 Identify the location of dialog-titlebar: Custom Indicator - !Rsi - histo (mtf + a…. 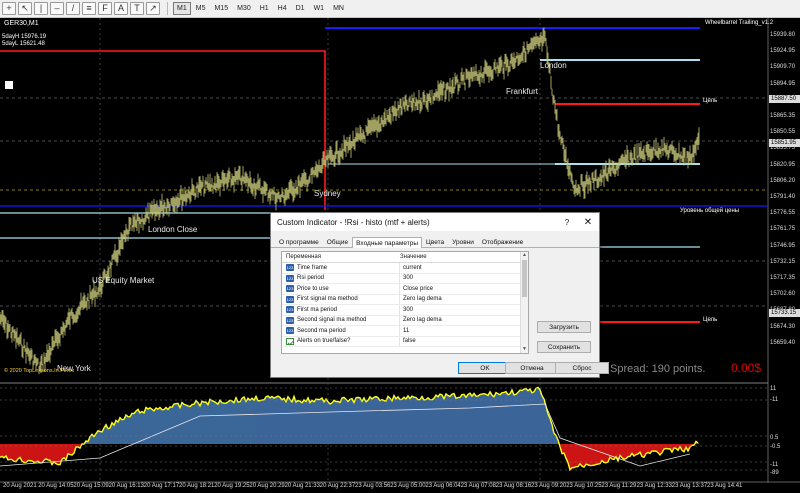
(435, 222).